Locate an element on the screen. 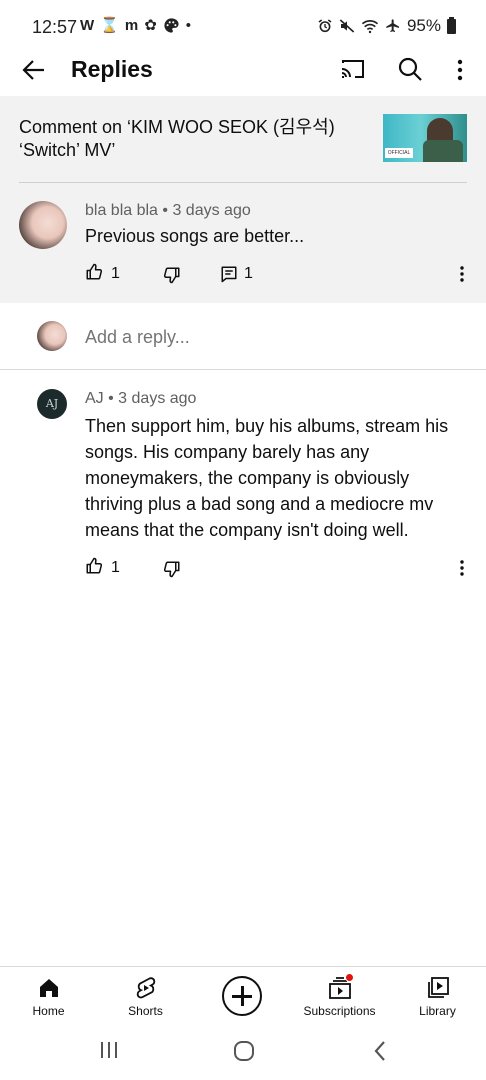 The image size is (486, 1080). nav-library: Library is located at coordinates (437, 996).